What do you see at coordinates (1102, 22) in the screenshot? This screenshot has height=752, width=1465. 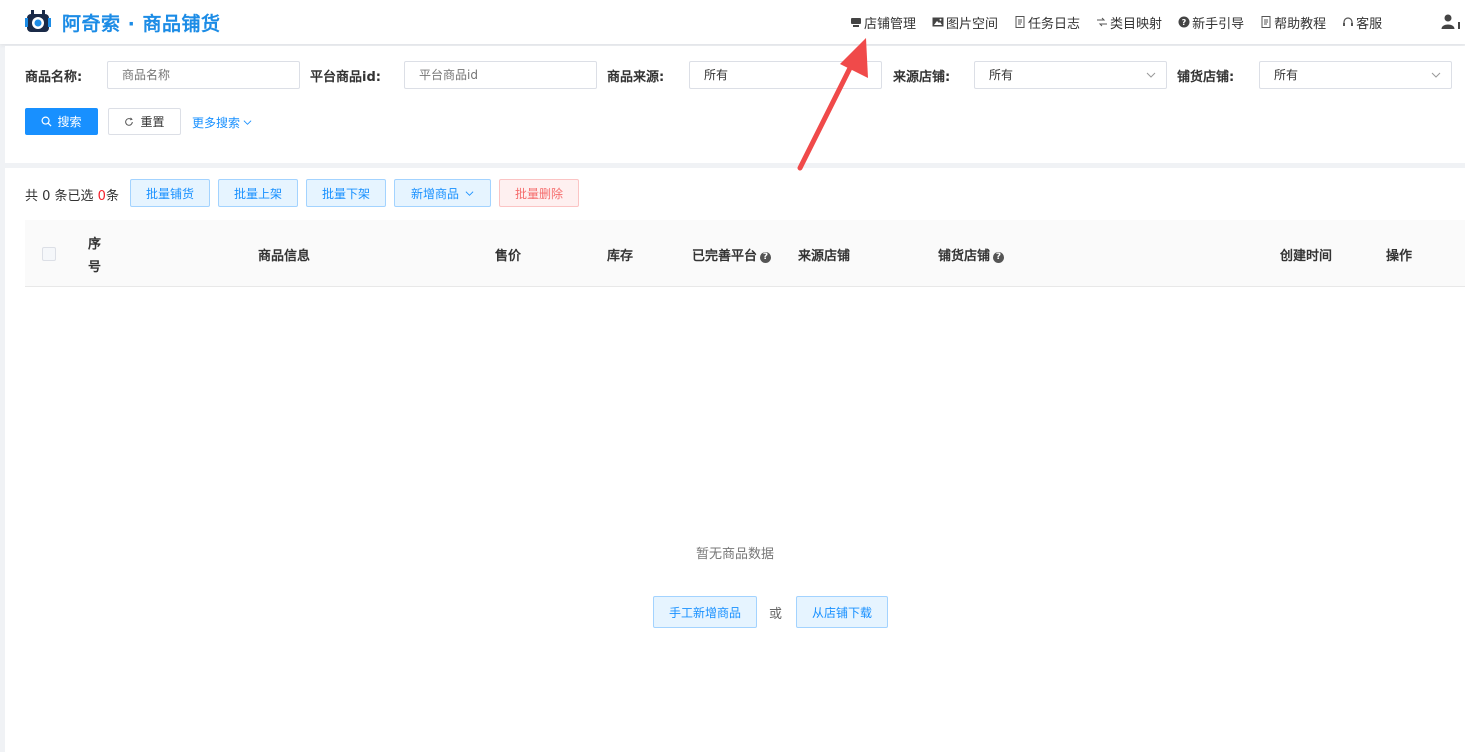 I see `mapping-icon` at bounding box center [1102, 22].